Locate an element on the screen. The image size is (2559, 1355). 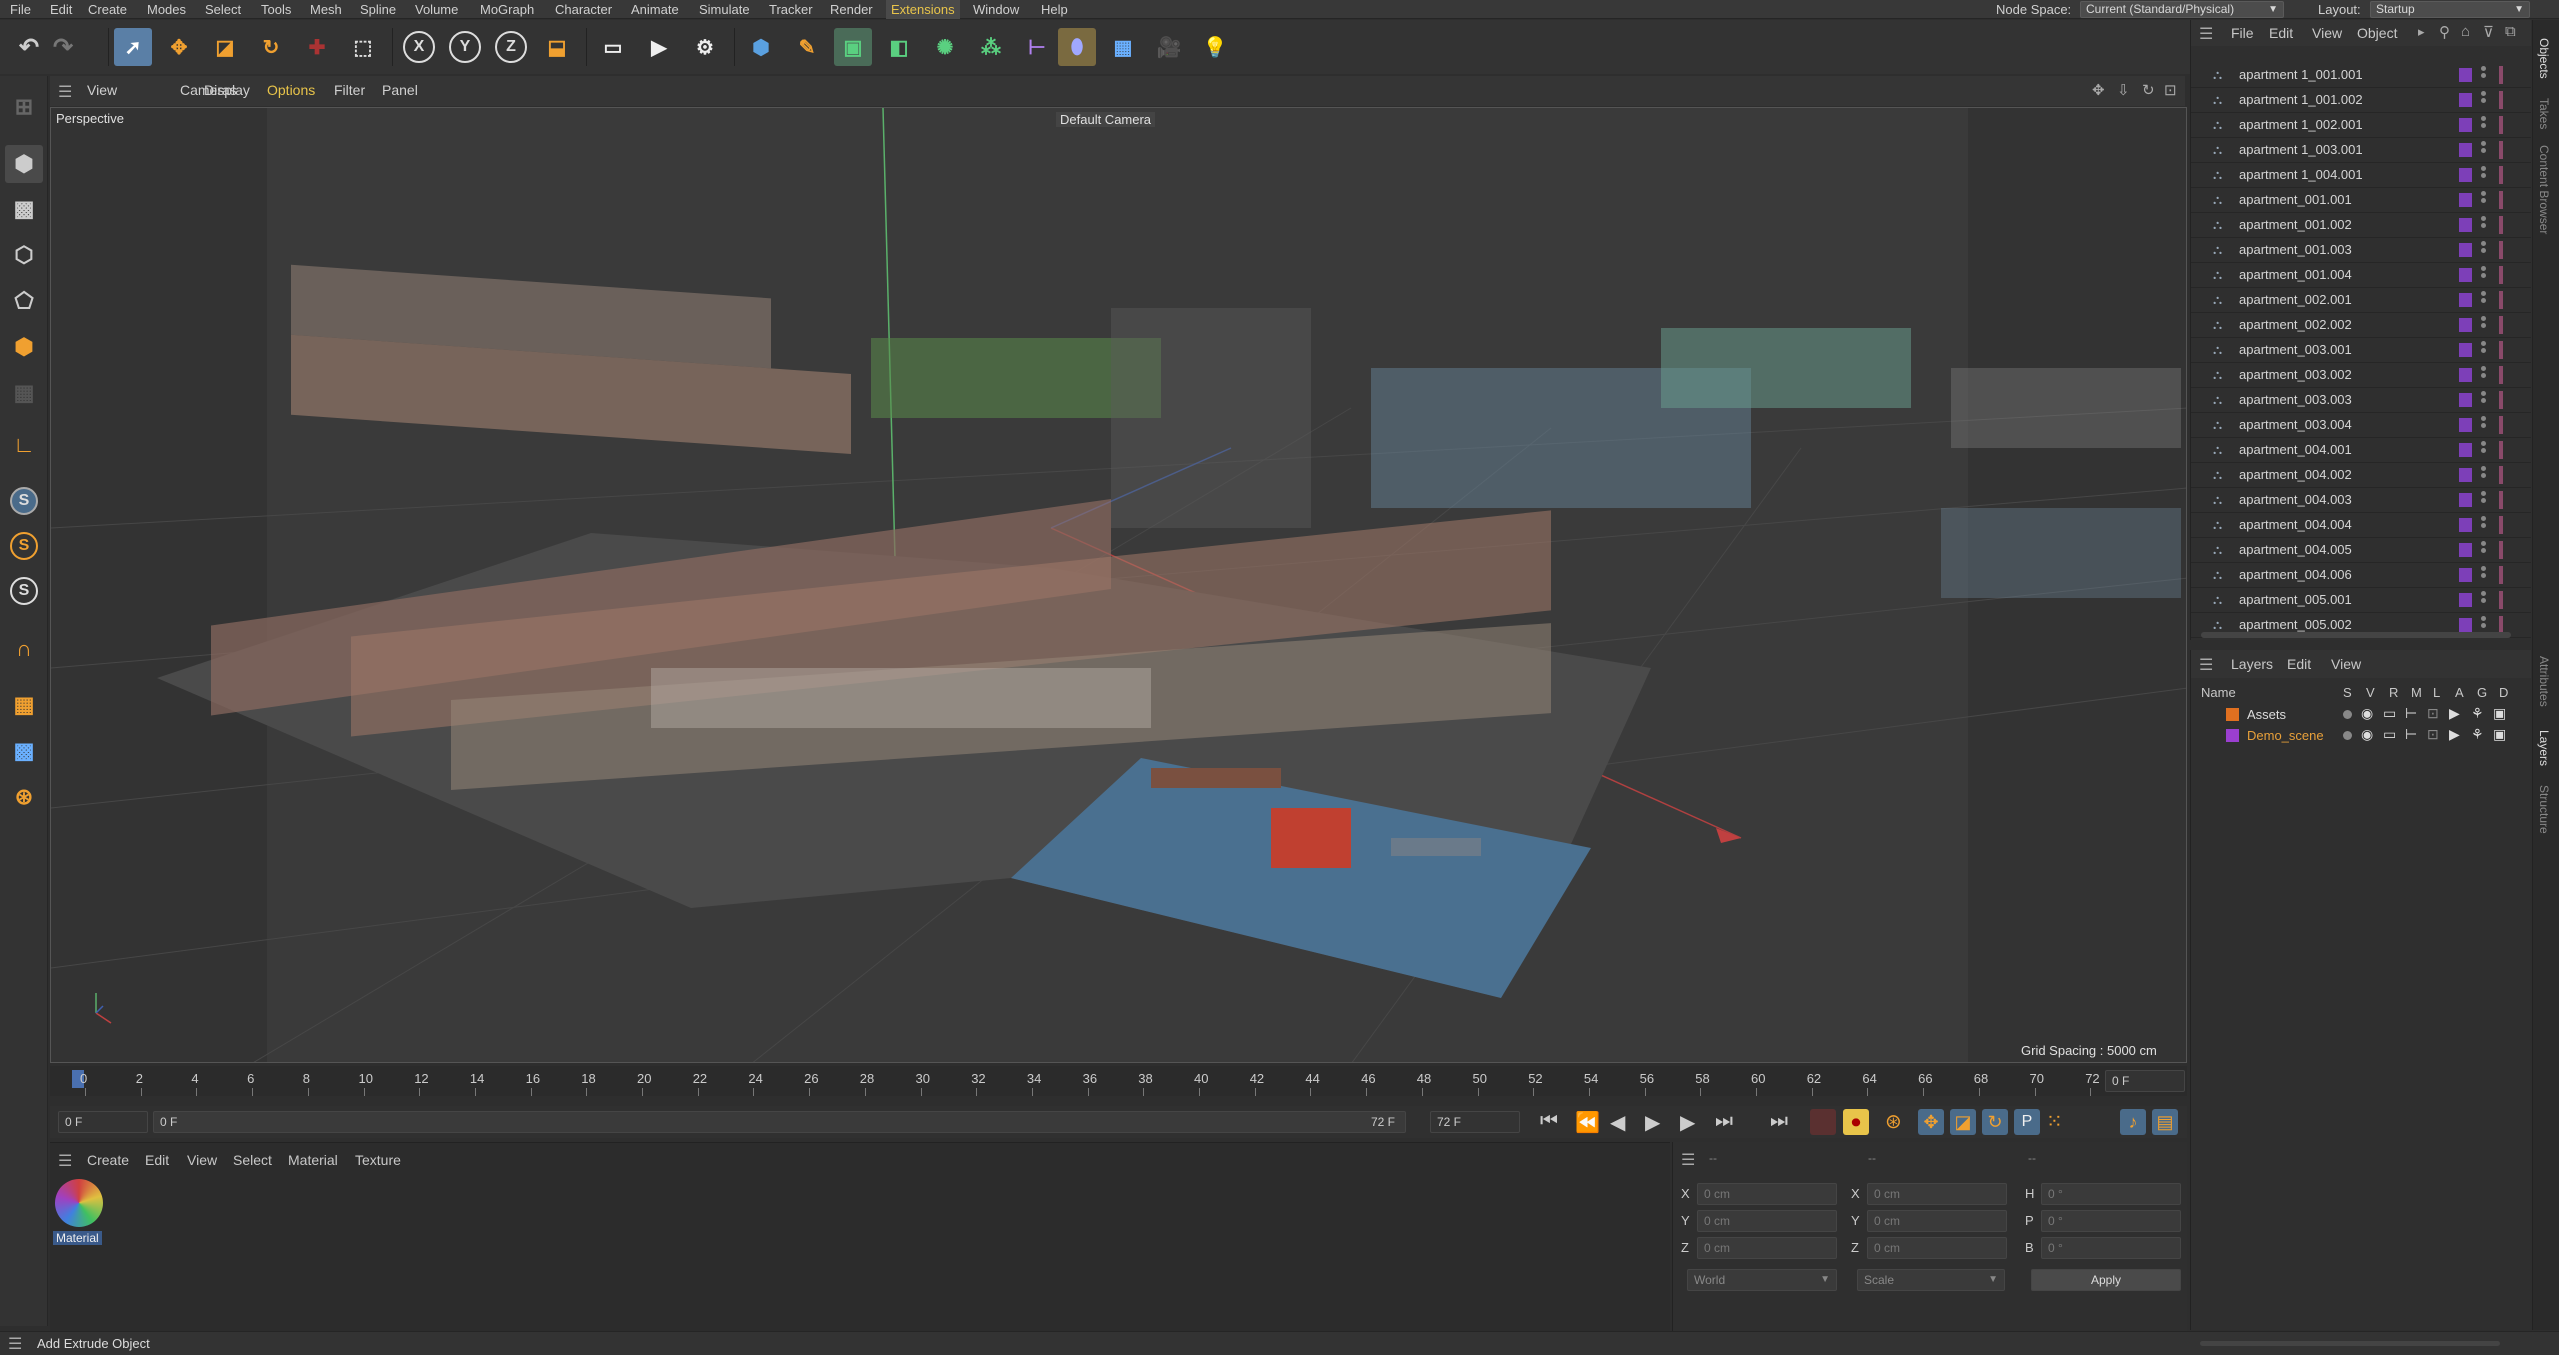
object-menu-view: View is located at coordinates (2327, 33).